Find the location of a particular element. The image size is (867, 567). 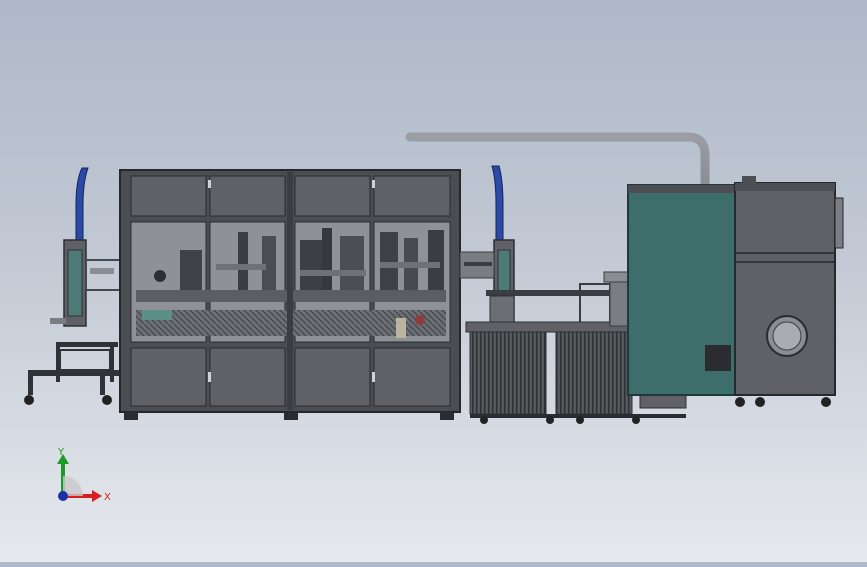

x-axis-arrowhead is located at coordinates (97, 496).